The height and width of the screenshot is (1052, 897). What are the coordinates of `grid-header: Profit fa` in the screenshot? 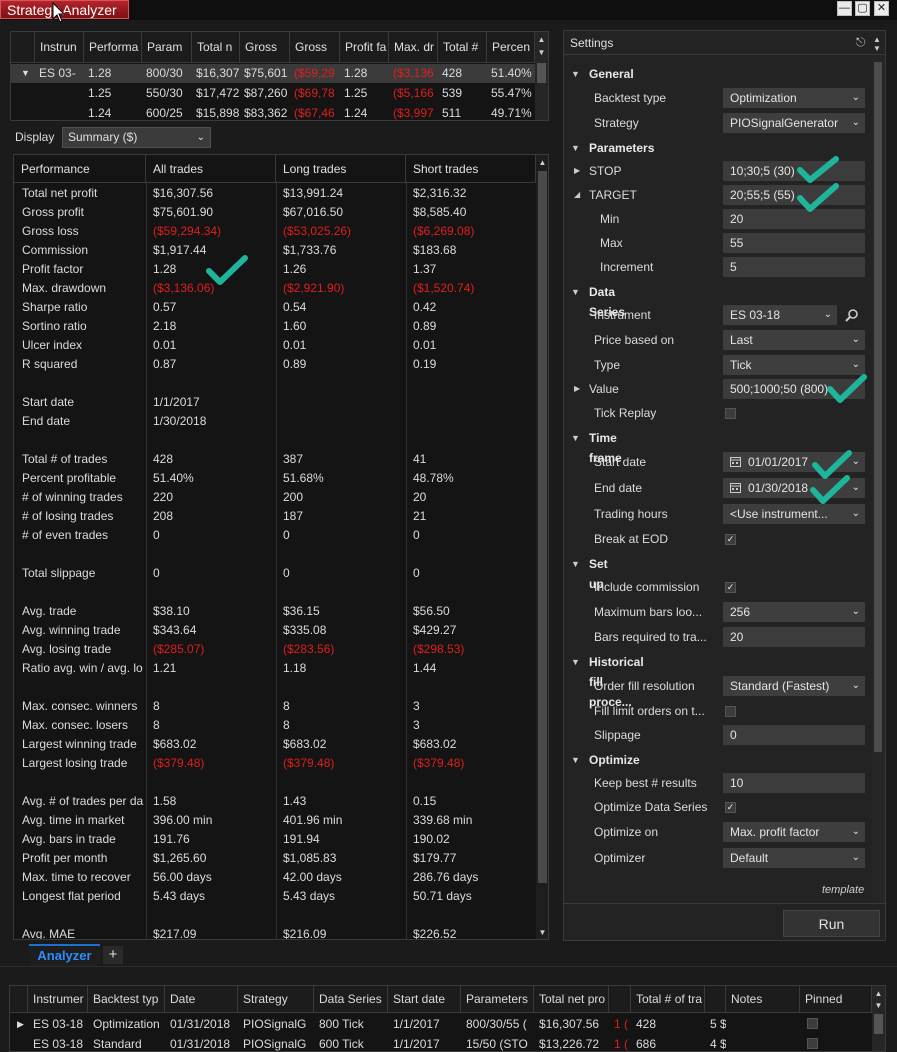 It's located at (364, 47).